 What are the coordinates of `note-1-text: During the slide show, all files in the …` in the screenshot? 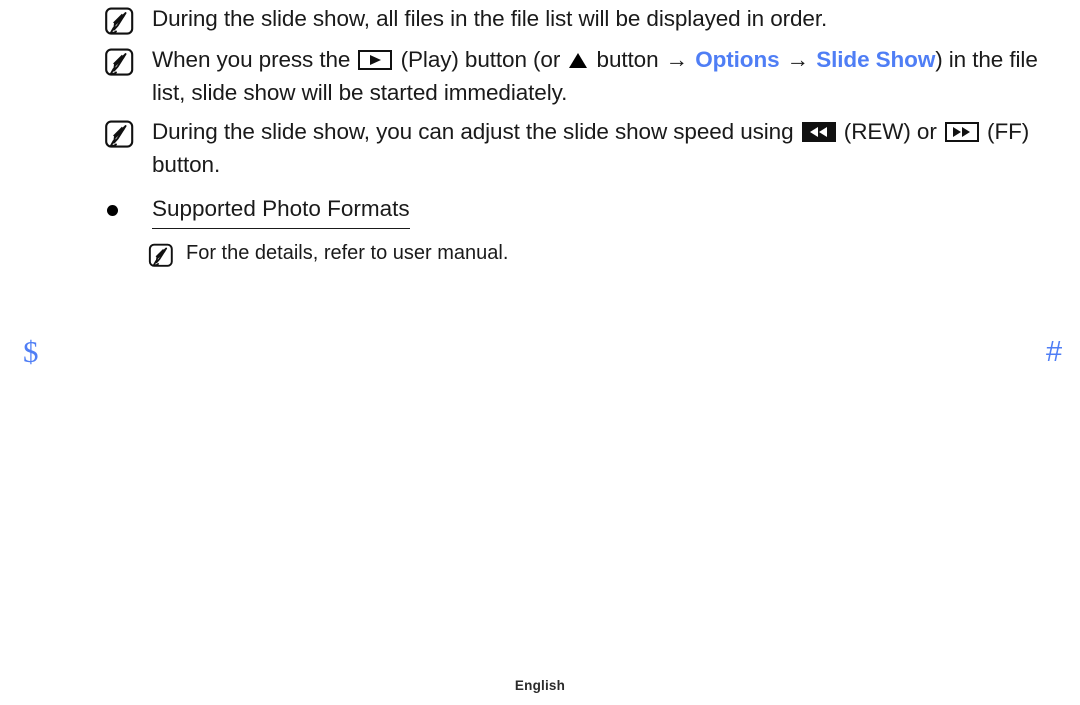 It's located at (490, 18).